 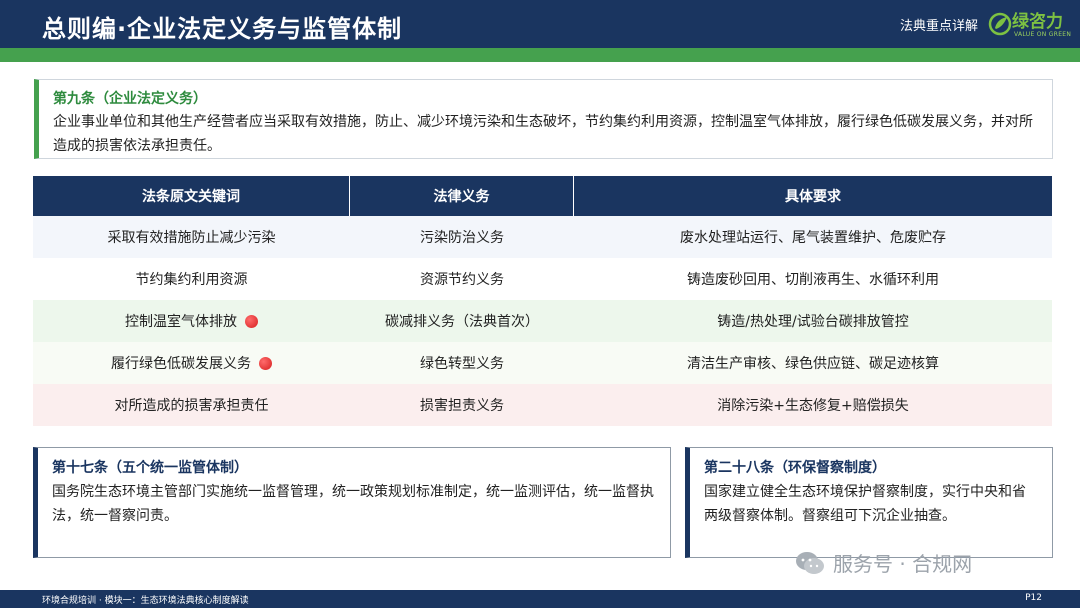 I want to click on duty-cell: 损害担责义务, so click(x=462, y=406).